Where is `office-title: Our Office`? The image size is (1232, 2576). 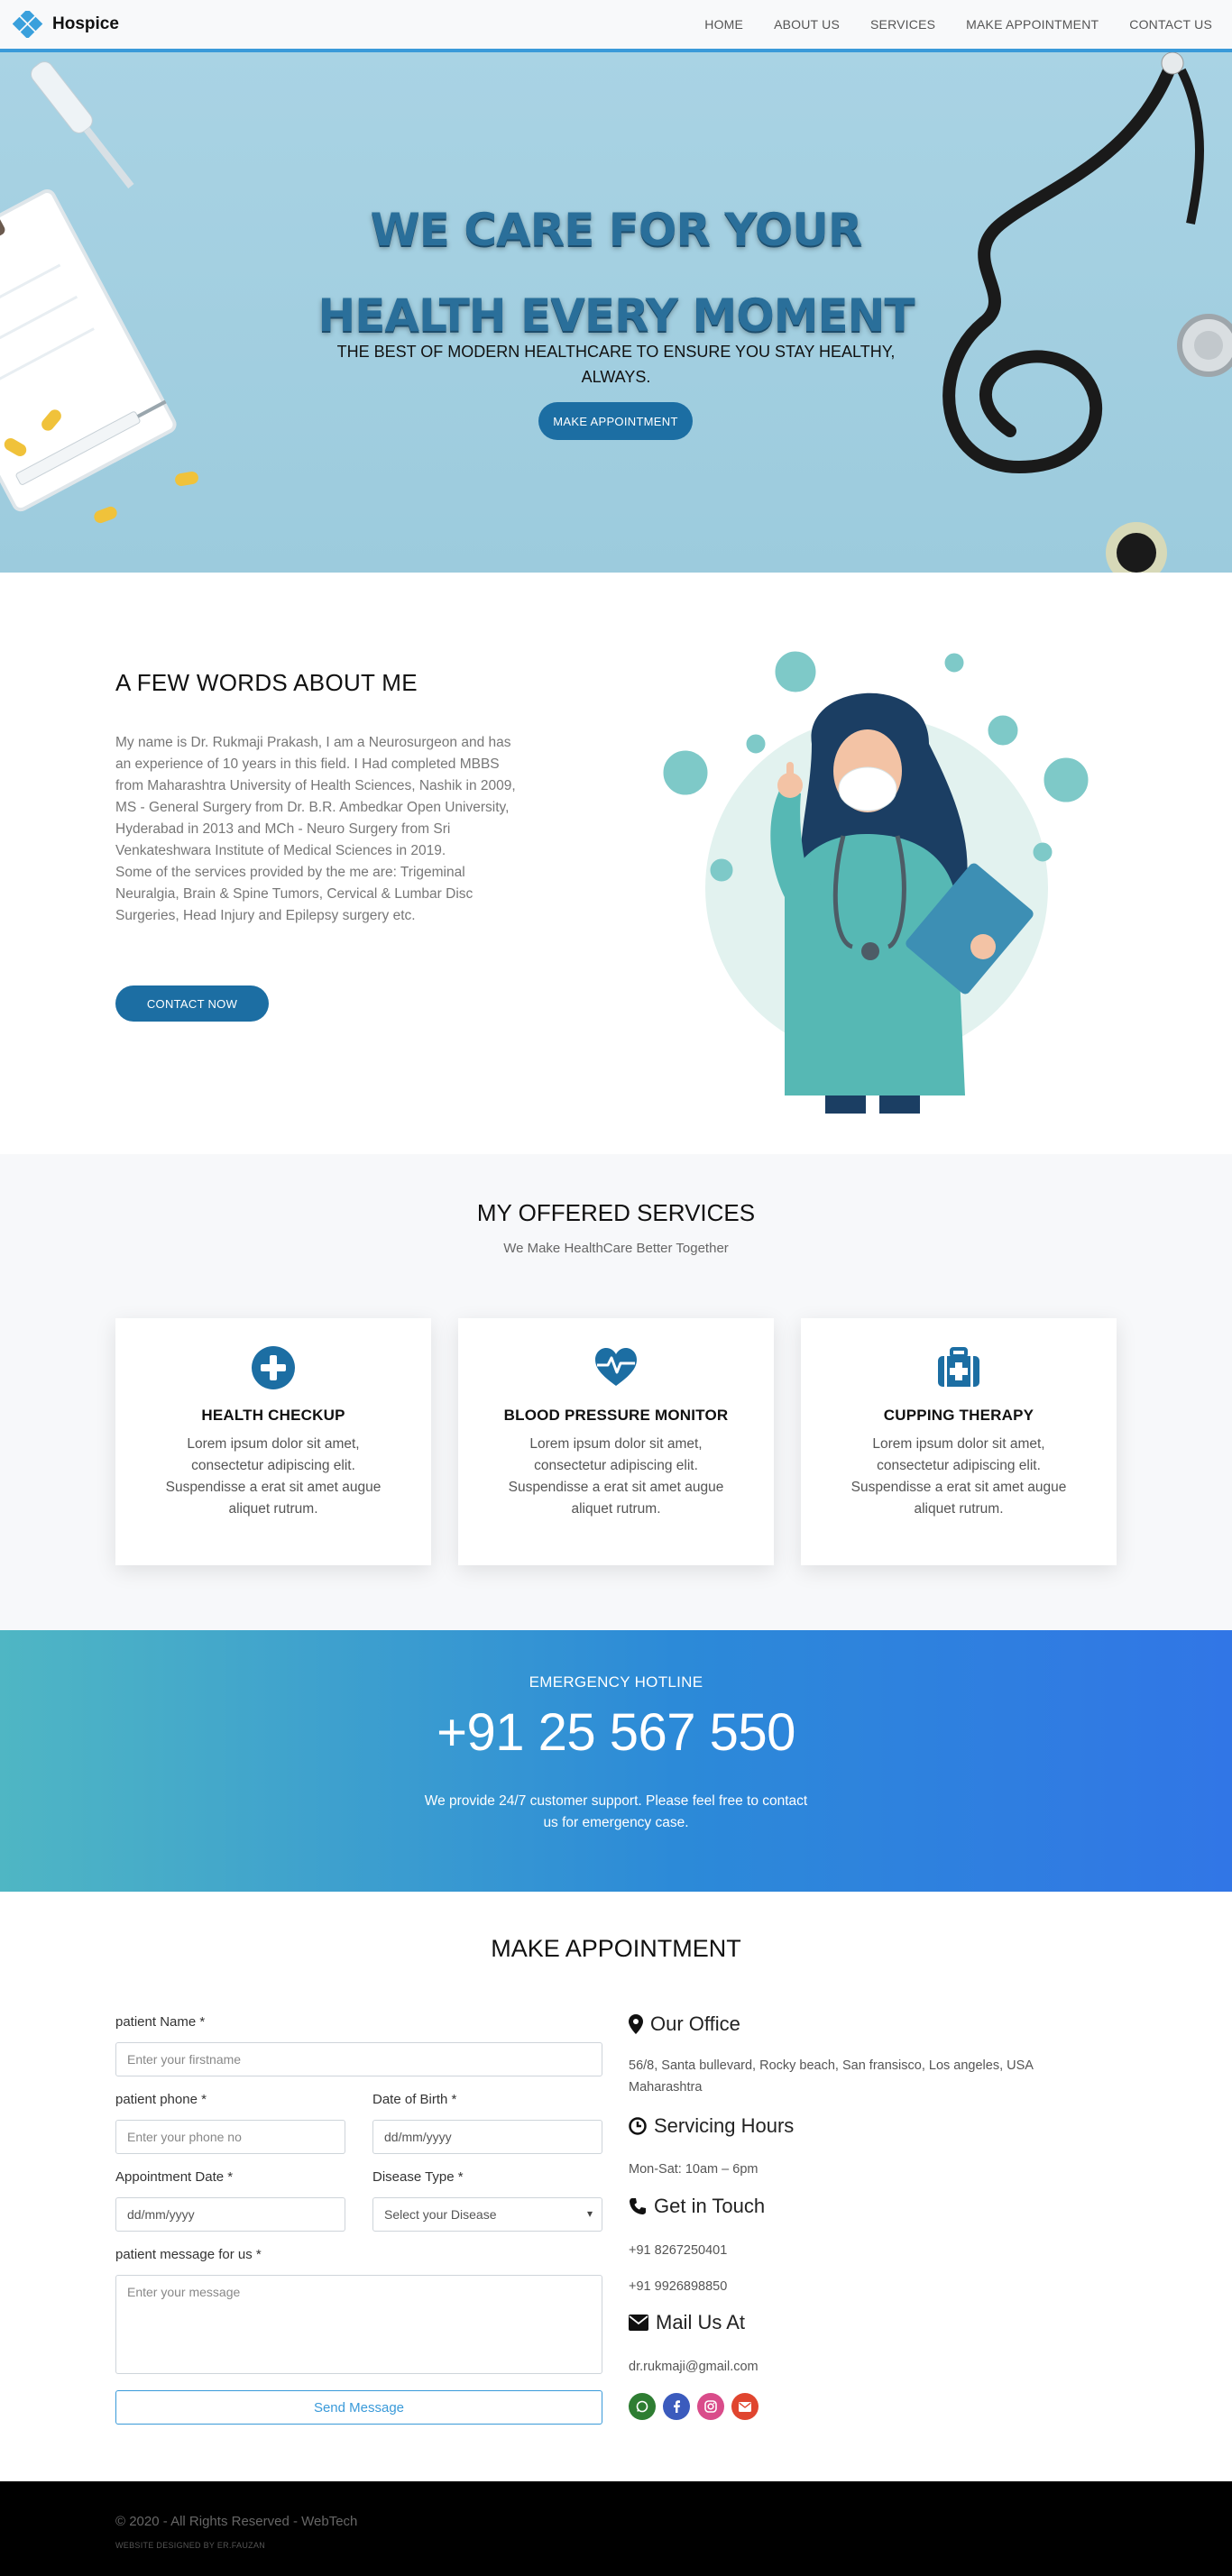 office-title: Our Office is located at coordinates (695, 2023).